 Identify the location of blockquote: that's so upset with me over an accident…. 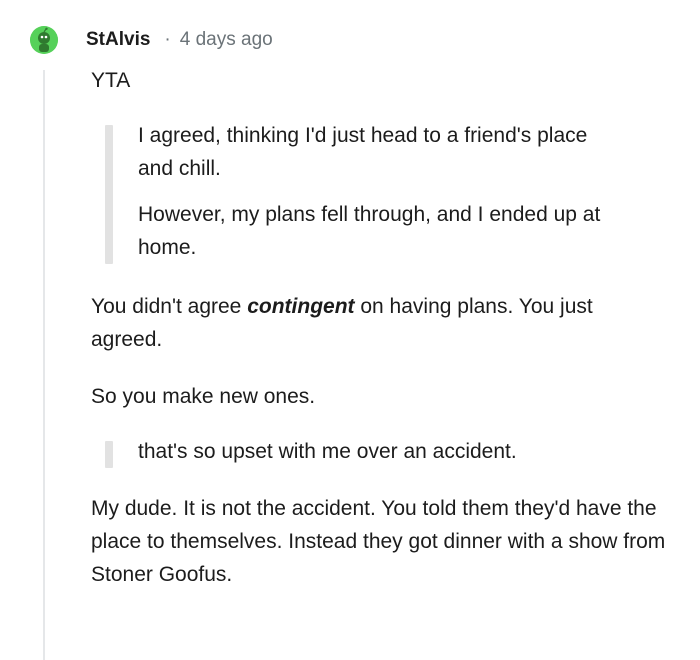
(383, 451).